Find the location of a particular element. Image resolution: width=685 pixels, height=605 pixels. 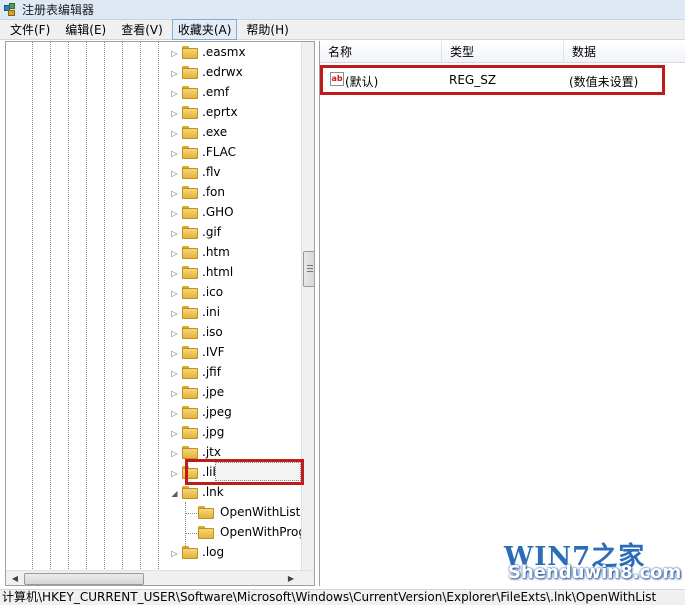

tree-node: ▷ .jpe is located at coordinates (151, 393).